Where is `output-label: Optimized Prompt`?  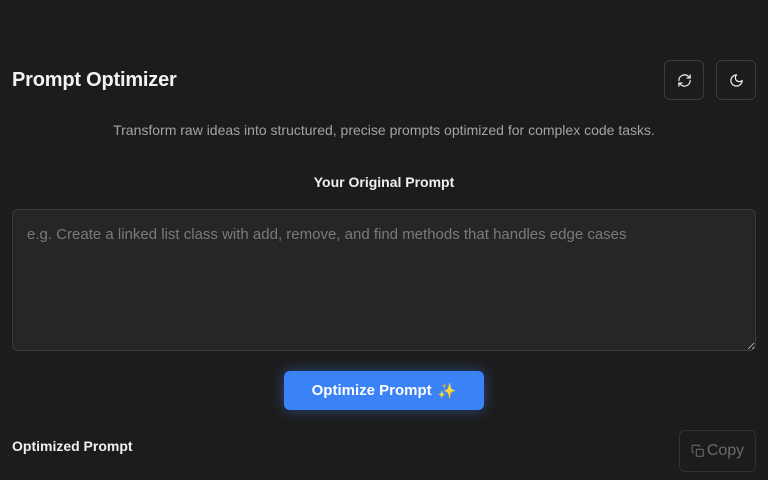
output-label: Optimized Prompt is located at coordinates (72, 446).